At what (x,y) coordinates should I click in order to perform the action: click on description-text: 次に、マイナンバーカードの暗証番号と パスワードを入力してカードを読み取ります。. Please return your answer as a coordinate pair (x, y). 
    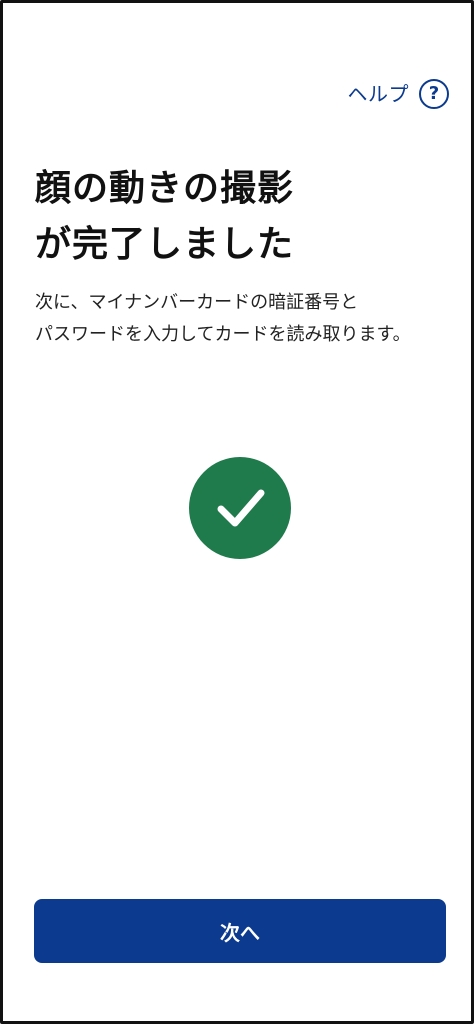
    Looking at the image, I should click on (223, 318).